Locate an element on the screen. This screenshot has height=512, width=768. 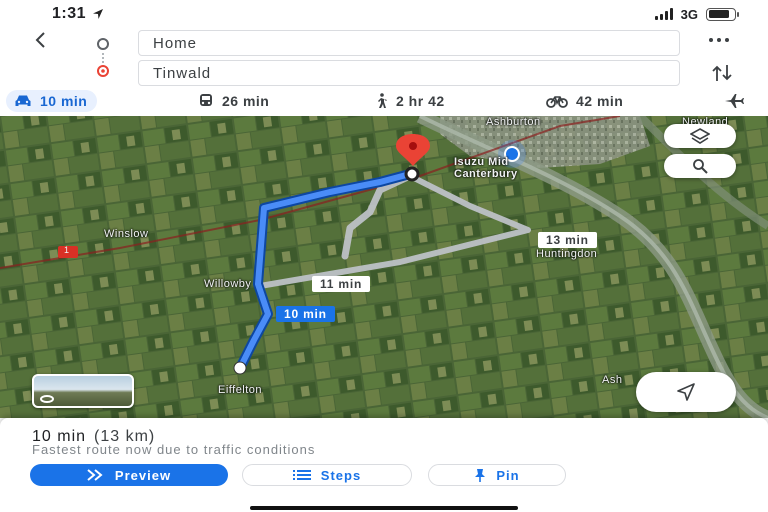
navigation-arrow-icon is located at coordinates (686, 392).